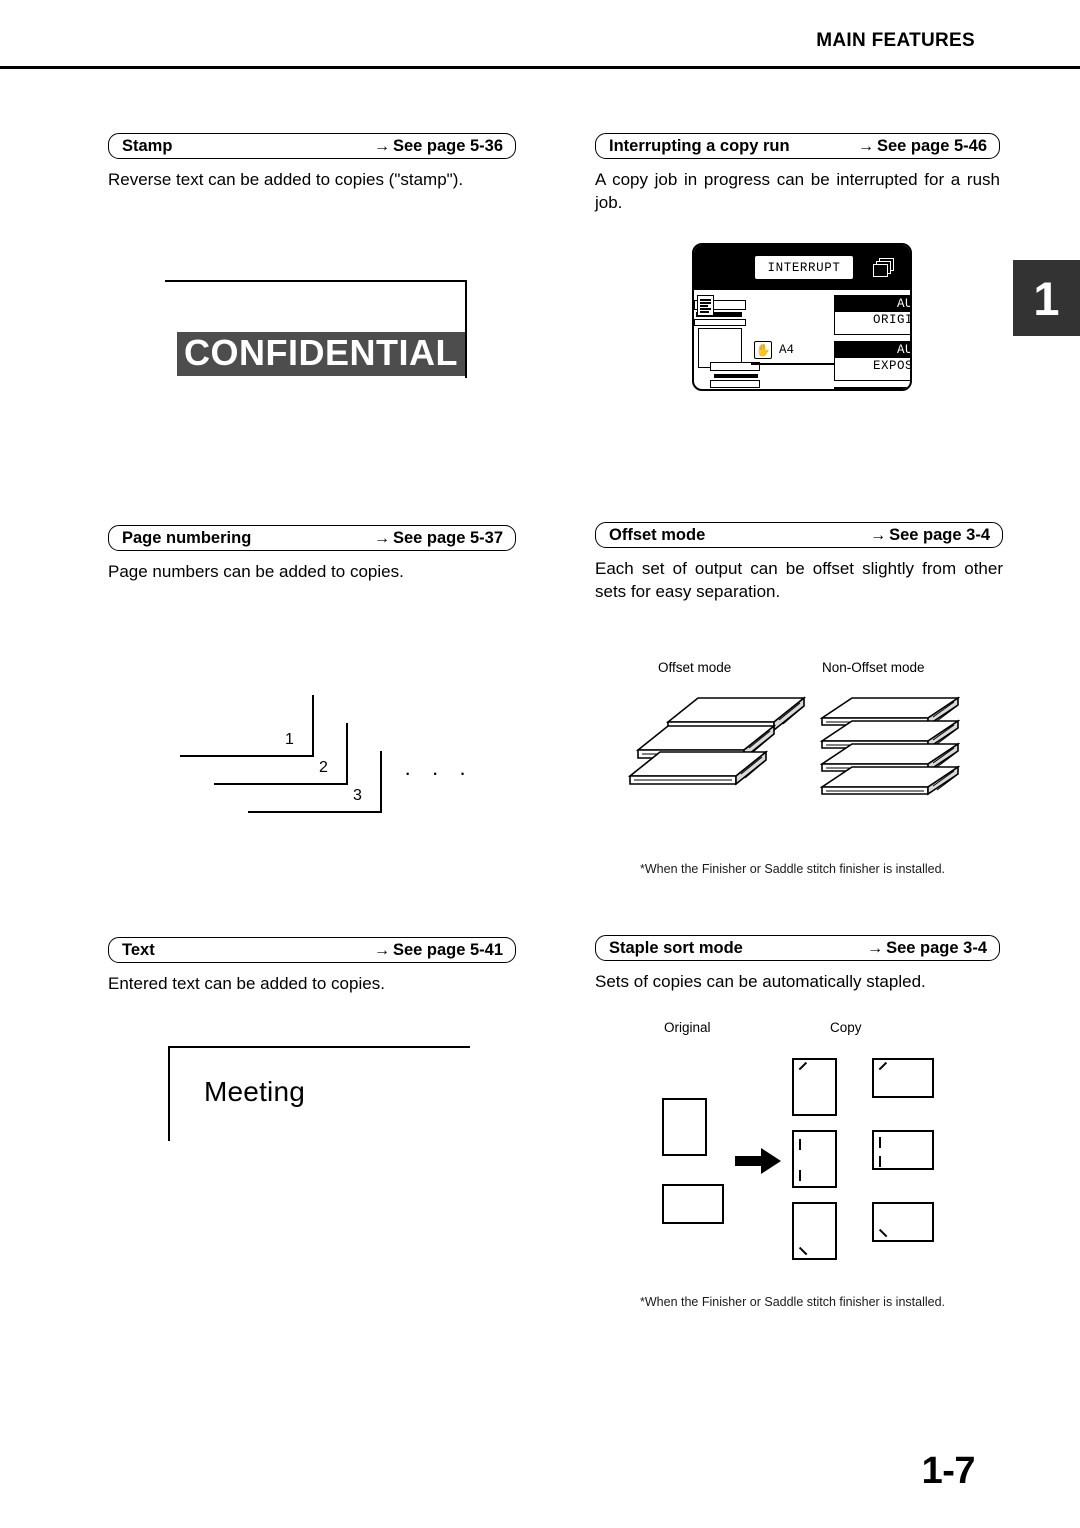  I want to click on staple-original-label: Original, so click(687, 1027).